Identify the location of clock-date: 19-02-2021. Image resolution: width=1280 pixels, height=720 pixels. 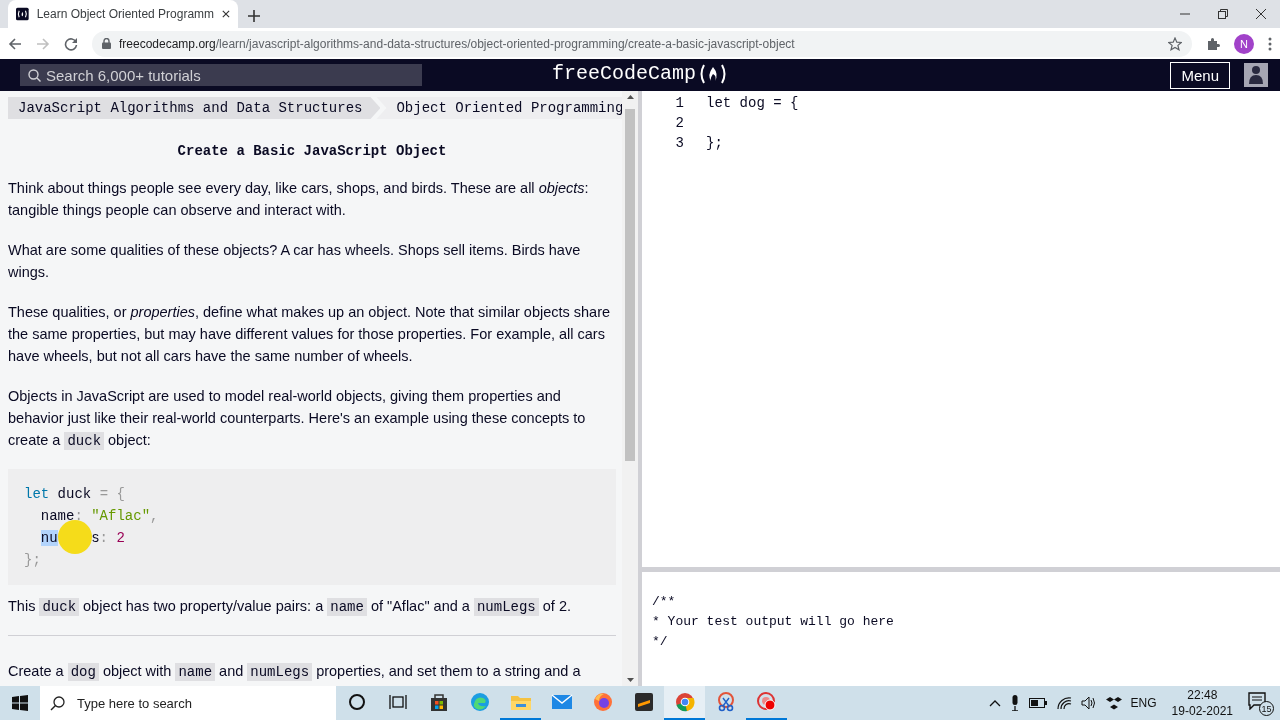
(1202, 711).